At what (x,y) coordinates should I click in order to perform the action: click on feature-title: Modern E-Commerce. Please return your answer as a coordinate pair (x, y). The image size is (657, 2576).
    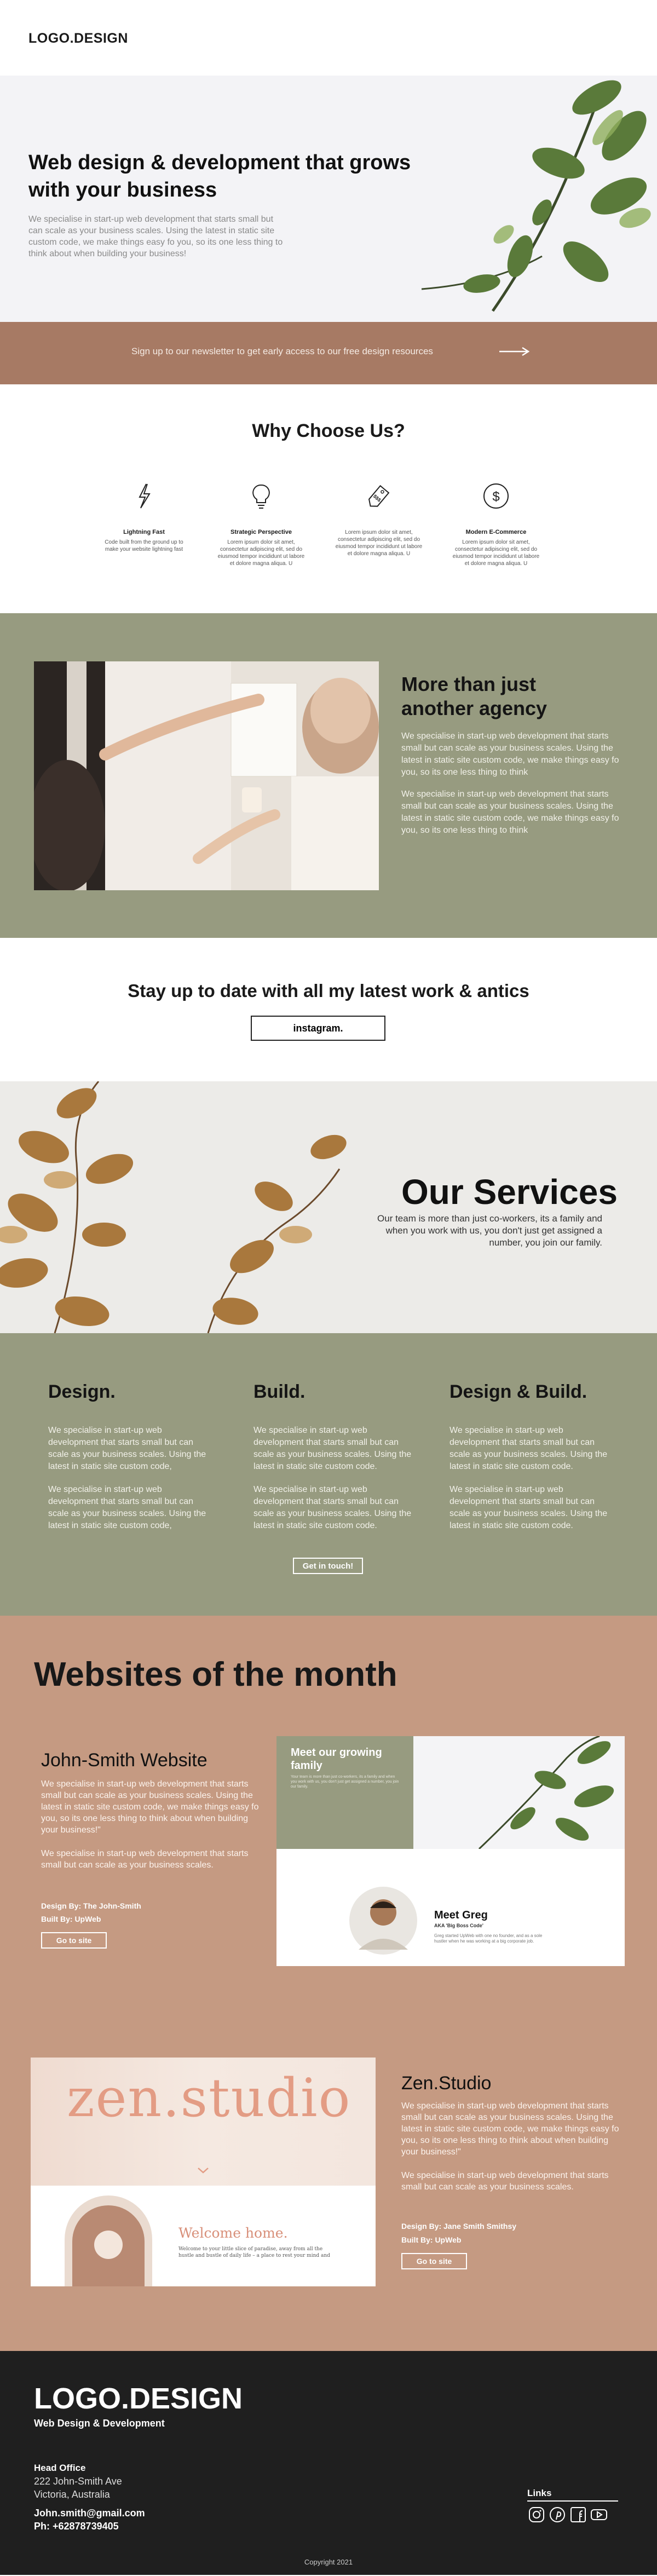
    Looking at the image, I should click on (496, 532).